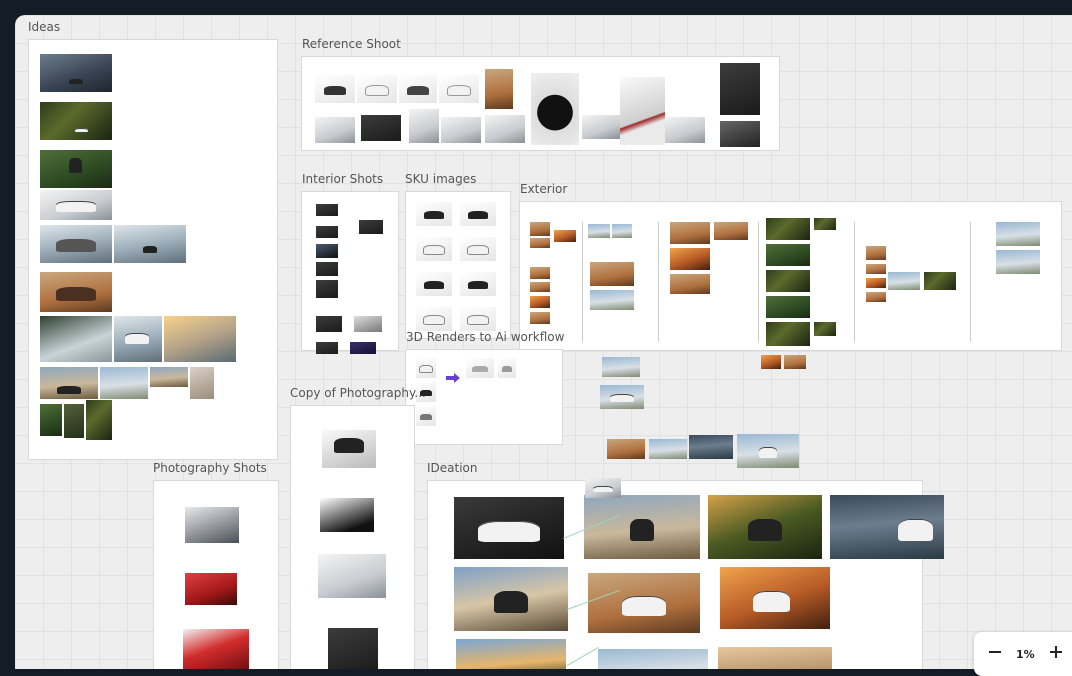 The image size is (1072, 676). Describe the element at coordinates (342, 179) in the screenshot. I see `frame-title-interior-shots: Interior Shots` at that location.